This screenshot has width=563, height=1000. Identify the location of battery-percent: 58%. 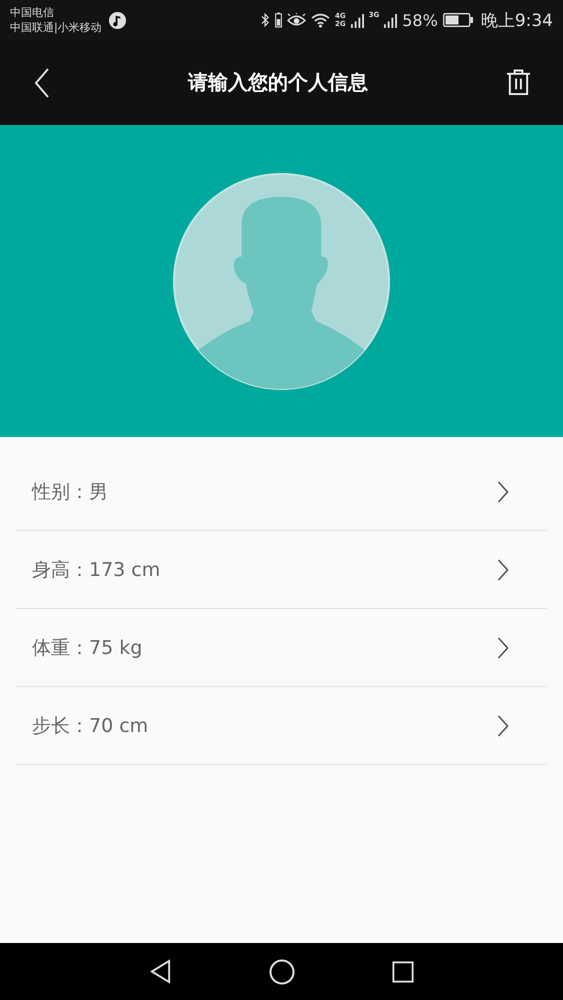
(420, 20).